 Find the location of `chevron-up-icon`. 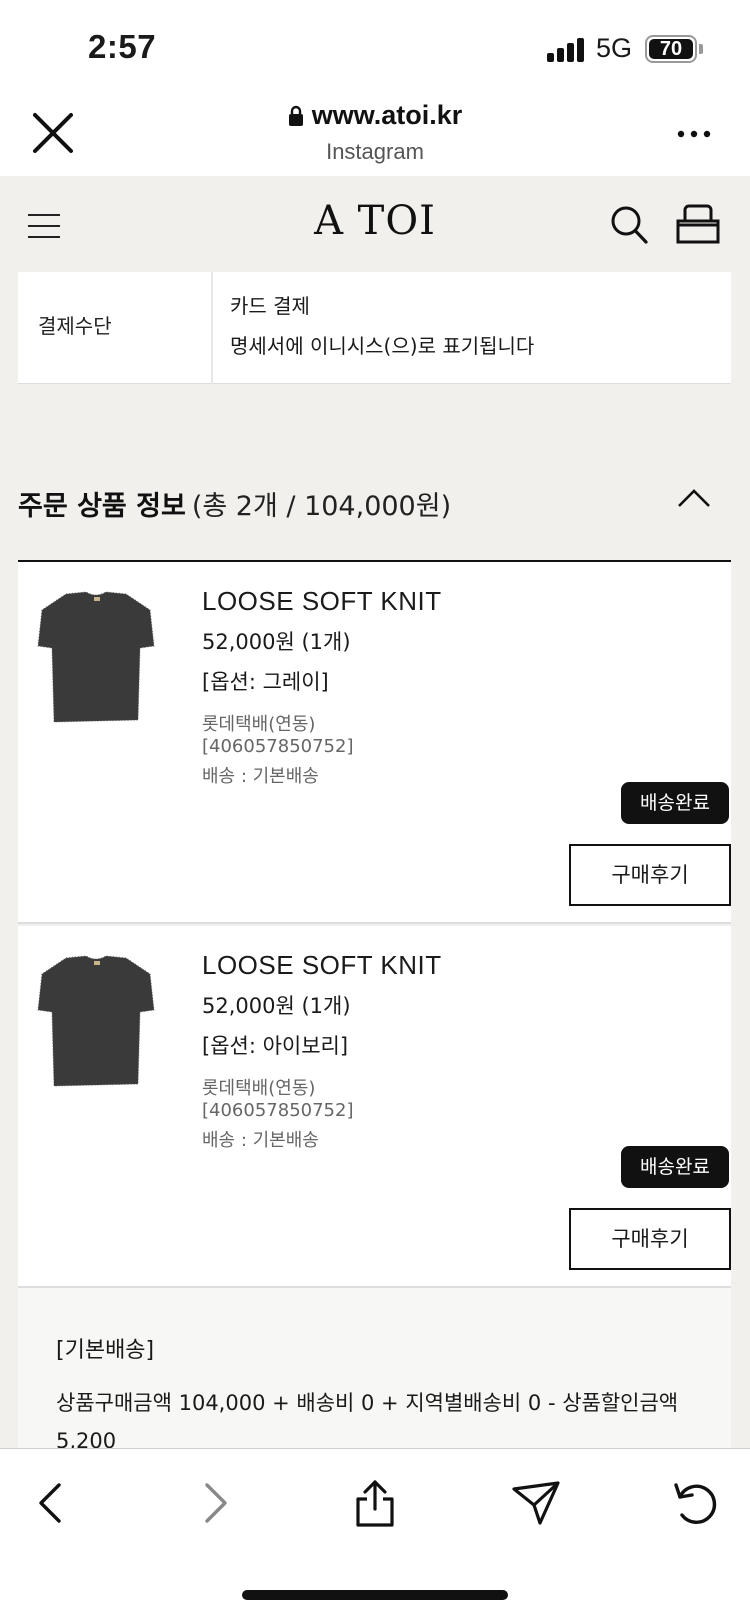

chevron-up-icon is located at coordinates (694, 498).